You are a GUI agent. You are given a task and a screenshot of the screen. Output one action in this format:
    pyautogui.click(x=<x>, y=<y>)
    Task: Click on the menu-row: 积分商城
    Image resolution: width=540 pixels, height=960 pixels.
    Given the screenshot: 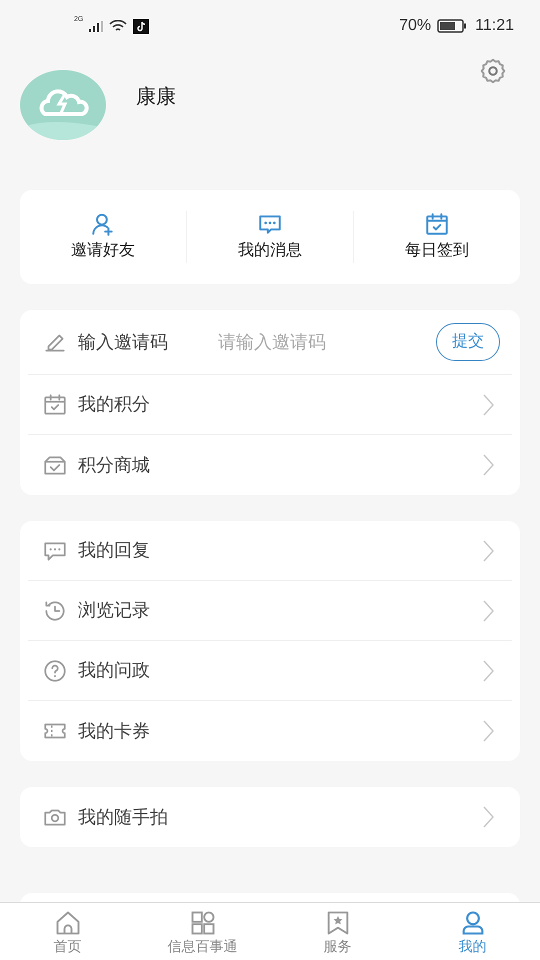 What is the action you would take?
    pyautogui.click(x=270, y=465)
    